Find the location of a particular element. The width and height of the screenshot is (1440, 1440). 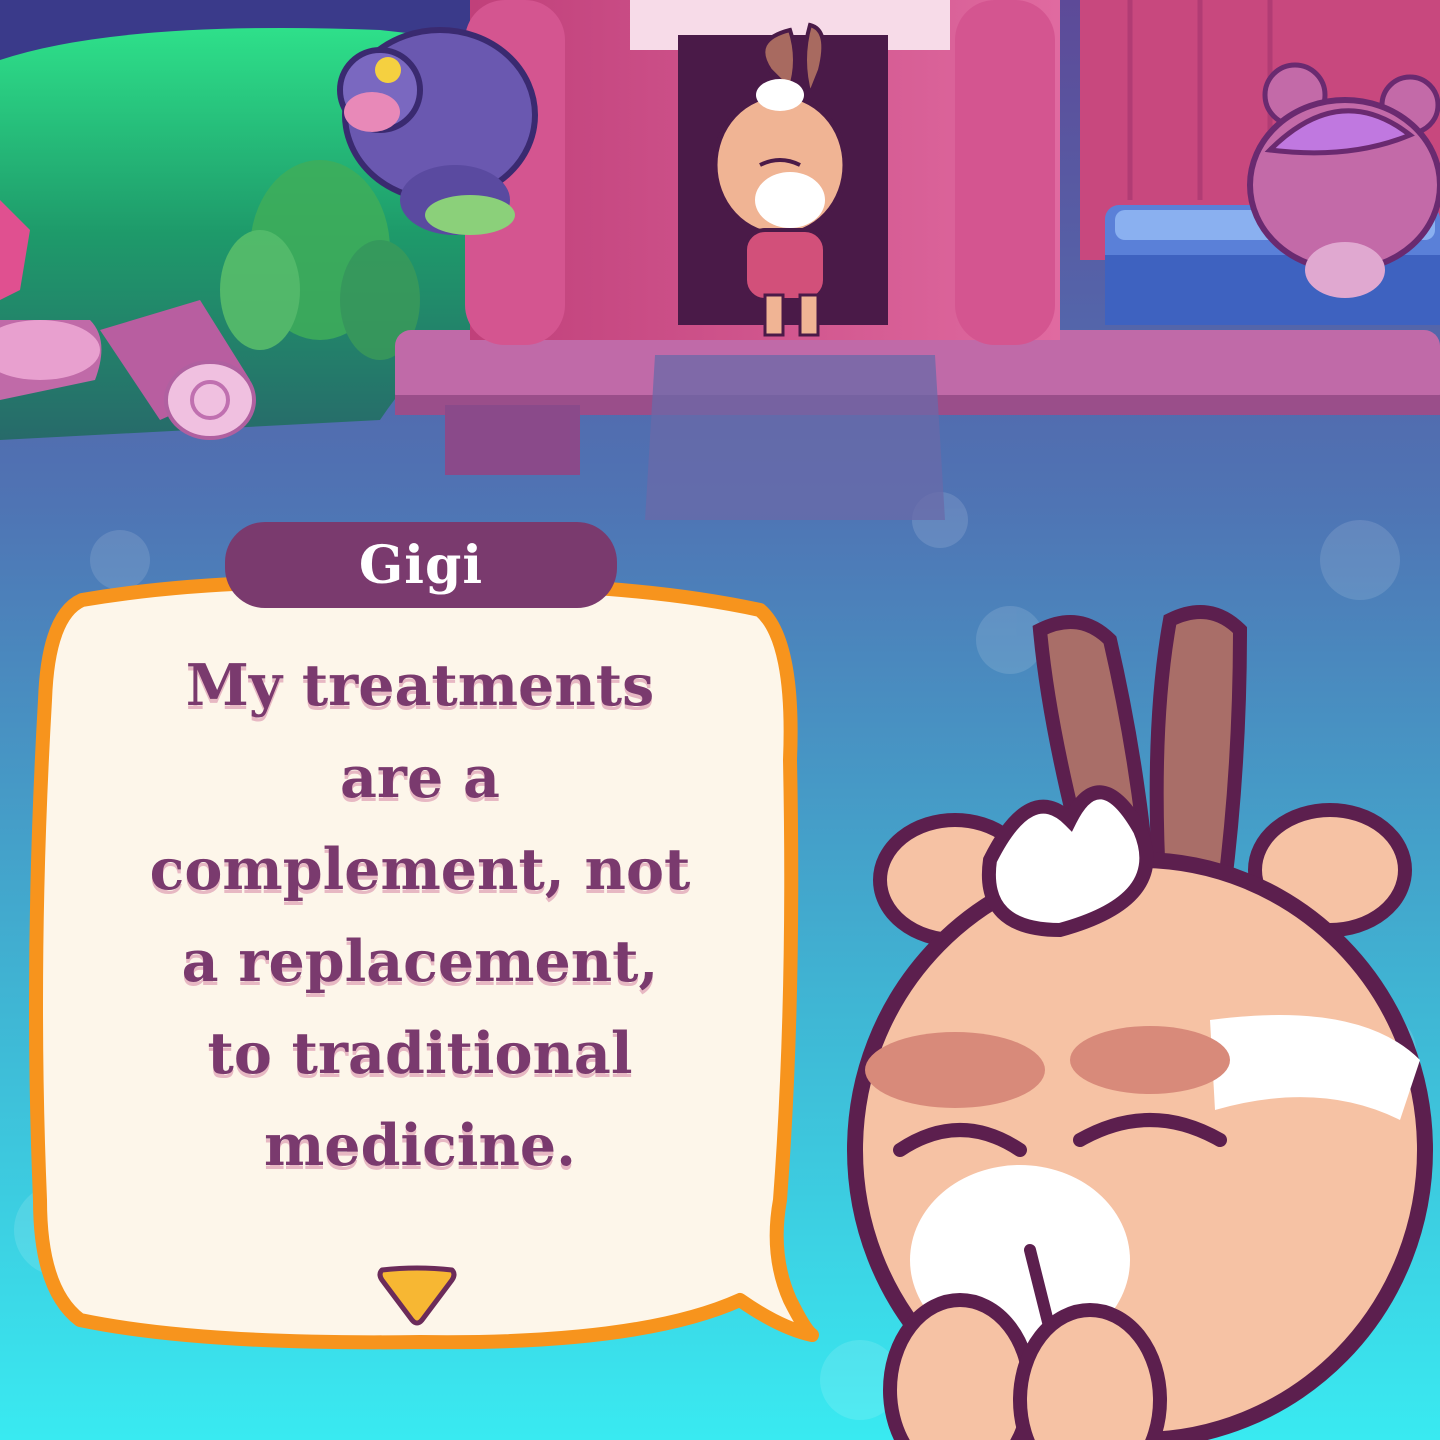

chevron-down-icon is located at coordinates (417, 1297).